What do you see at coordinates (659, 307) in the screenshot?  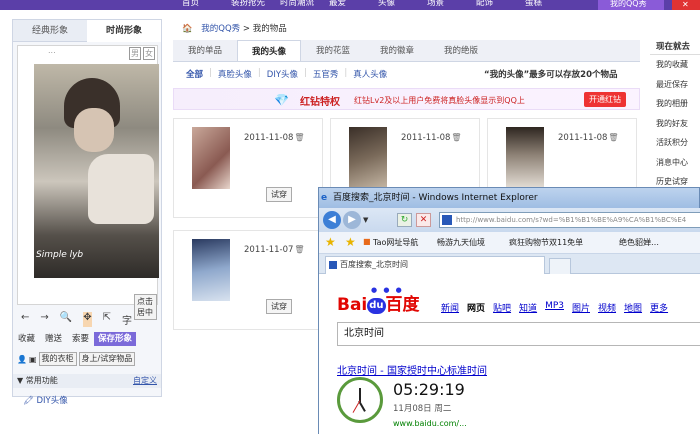 I see `nav-more: 更多` at bounding box center [659, 307].